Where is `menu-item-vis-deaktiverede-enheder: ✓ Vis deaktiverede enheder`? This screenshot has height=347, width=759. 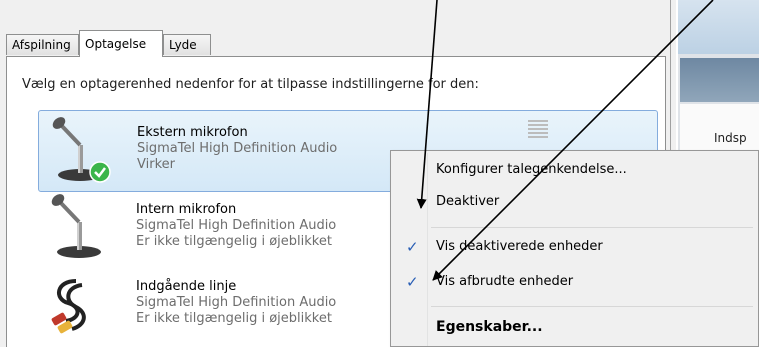 menu-item-vis-deaktiverede-enheder: ✓ Vis deaktiverede enheder is located at coordinates (575, 247).